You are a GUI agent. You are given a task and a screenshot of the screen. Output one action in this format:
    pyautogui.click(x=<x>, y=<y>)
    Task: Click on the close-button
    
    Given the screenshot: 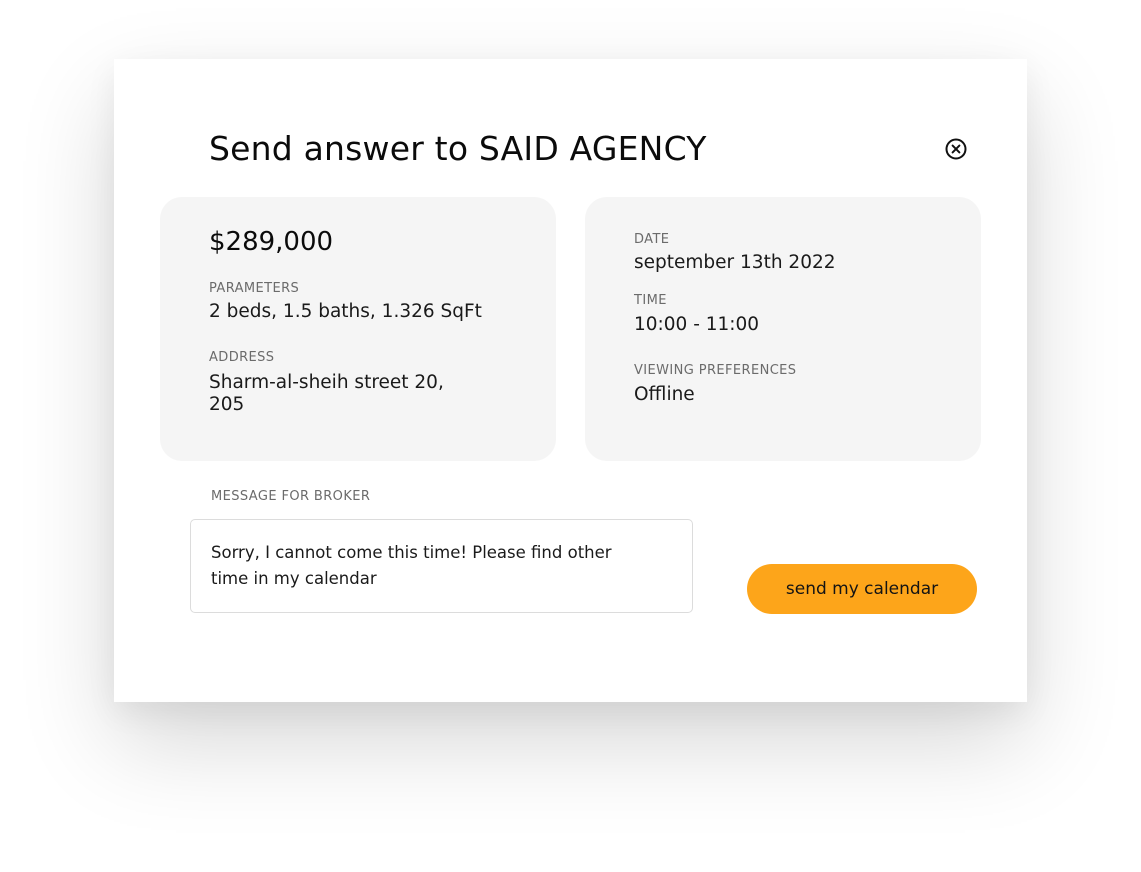 What is the action you would take?
    pyautogui.click(x=956, y=149)
    